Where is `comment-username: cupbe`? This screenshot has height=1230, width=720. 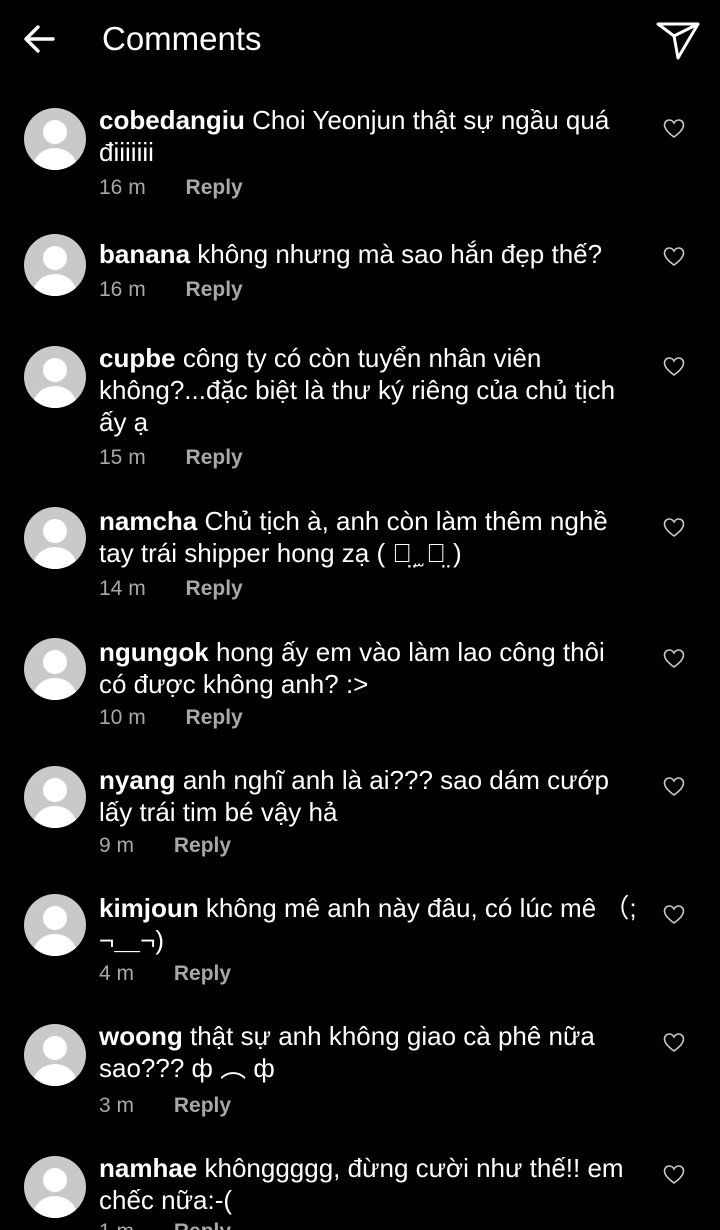 comment-username: cupbe is located at coordinates (137, 358).